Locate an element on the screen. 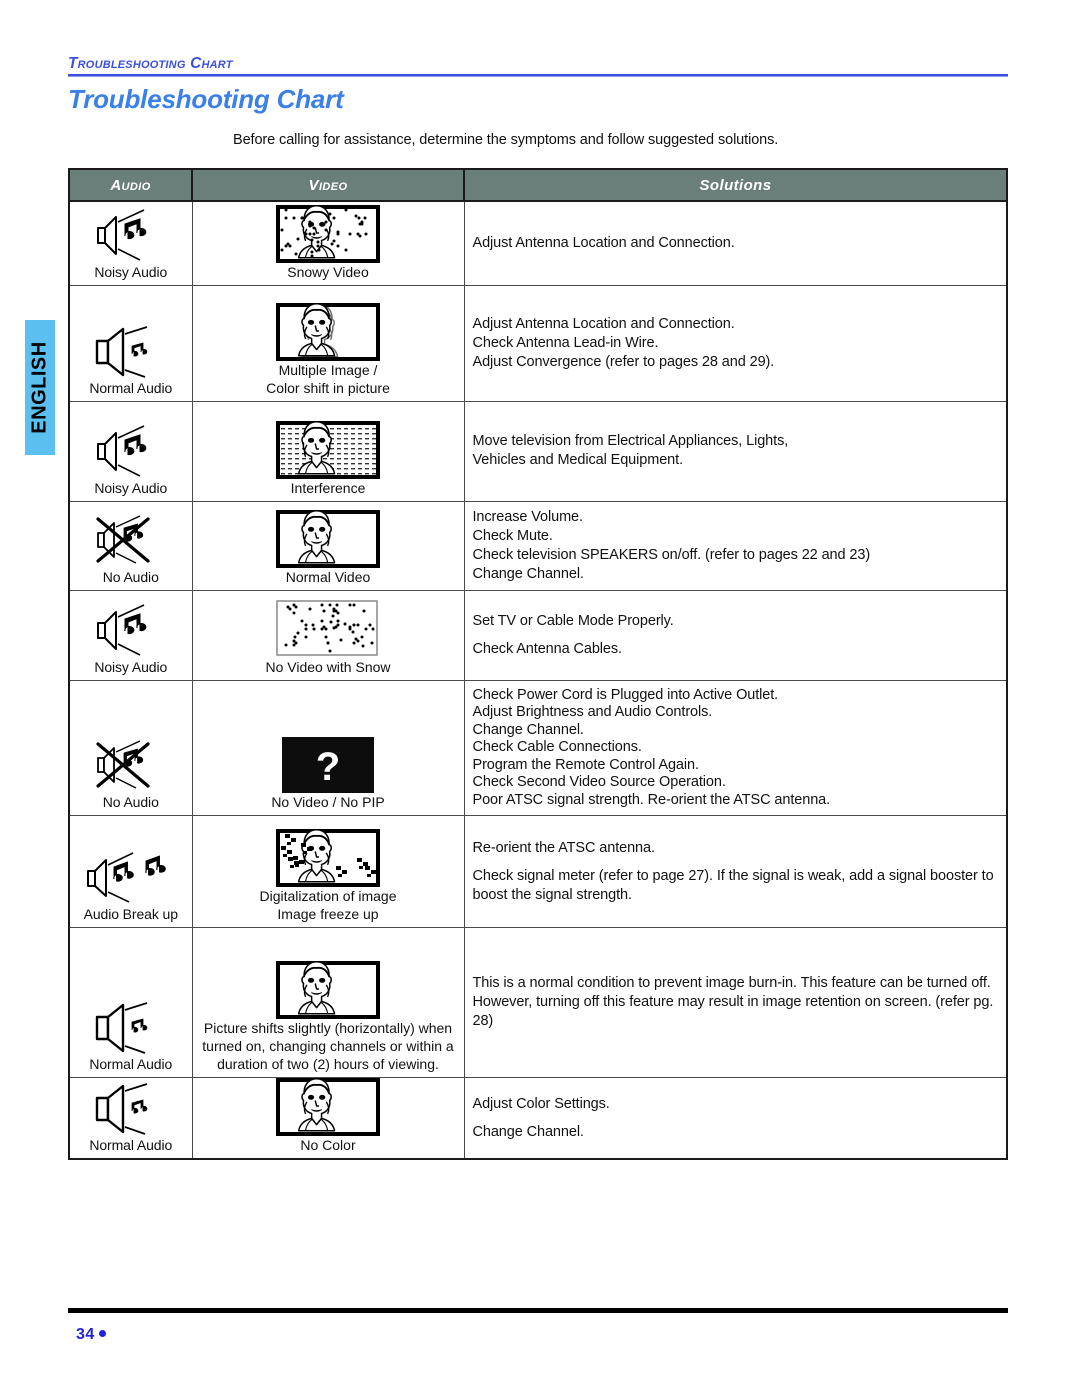 The height and width of the screenshot is (1397, 1080). tv-snow-only-icon is located at coordinates (328, 628).